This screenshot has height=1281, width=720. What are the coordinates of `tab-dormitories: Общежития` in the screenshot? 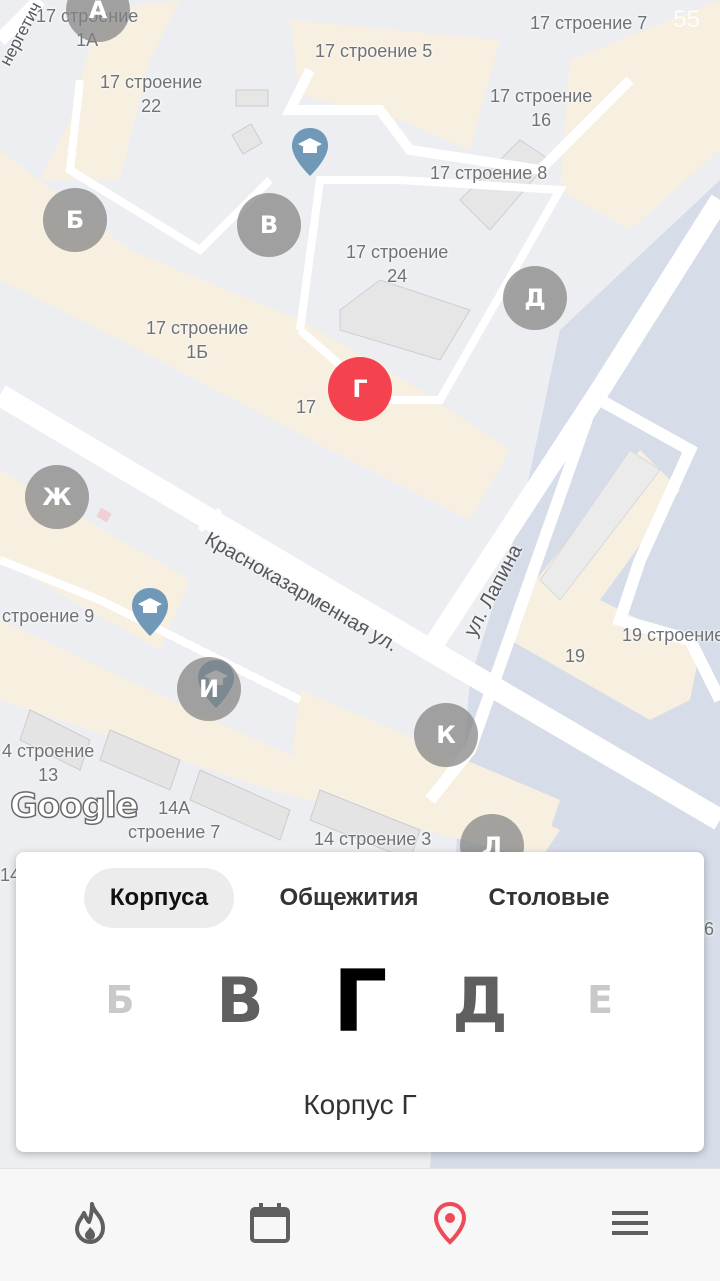 It's located at (349, 898).